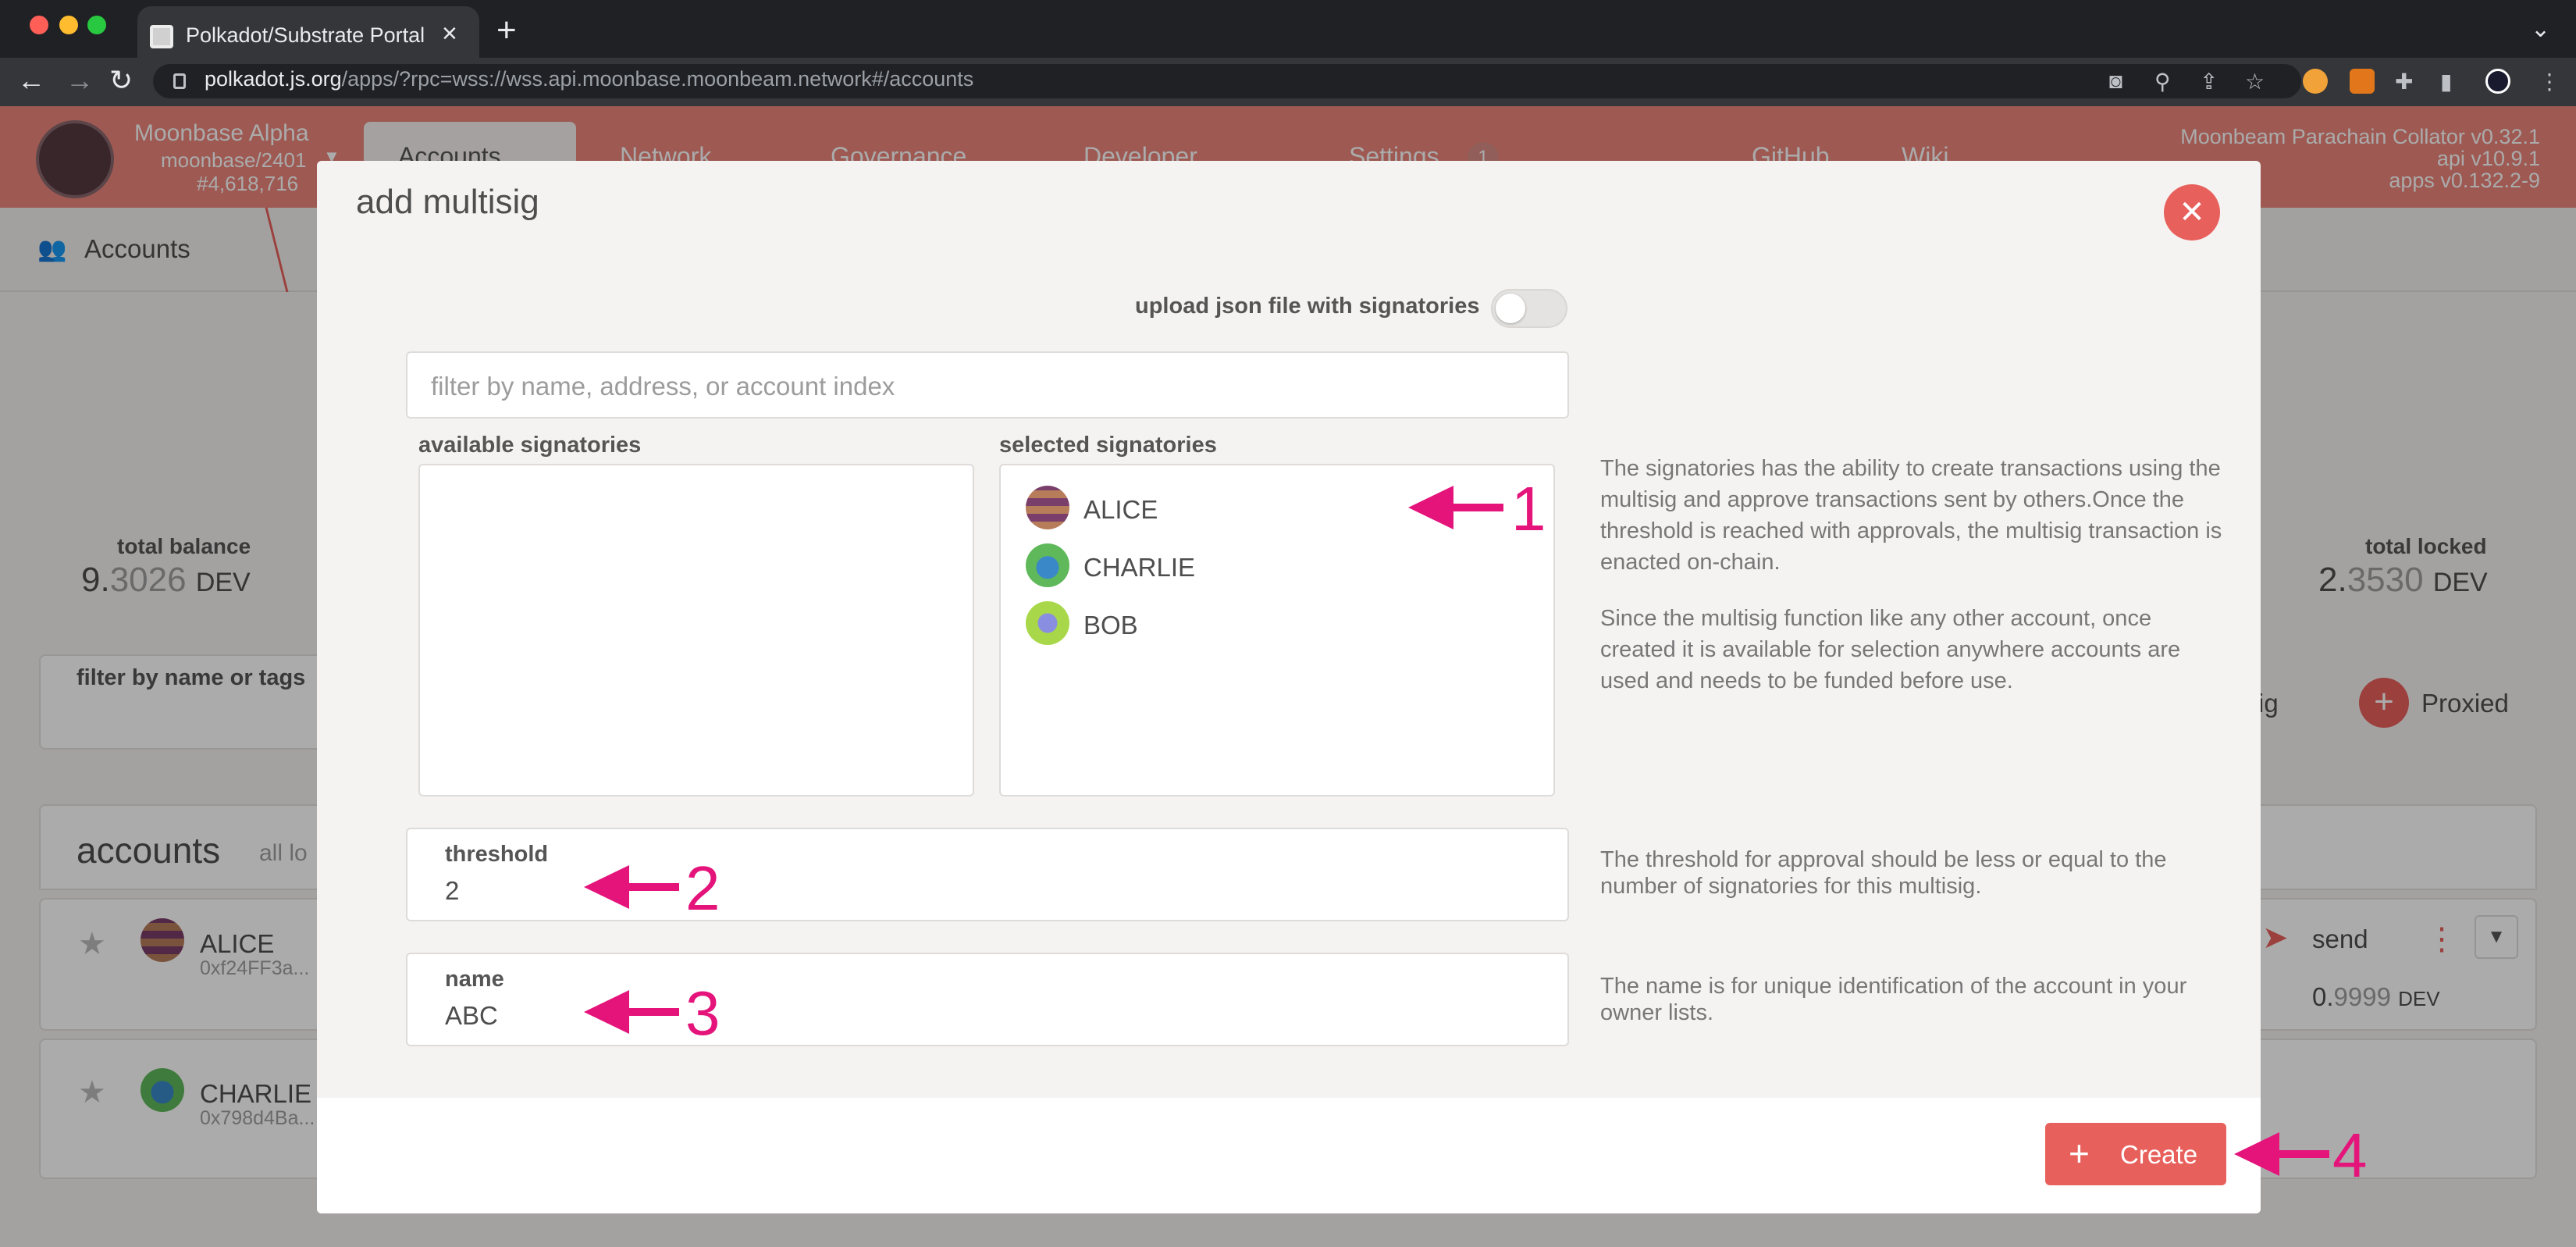 Image resolution: width=2576 pixels, height=1247 pixels. I want to click on selected-signatory: BOB, so click(1110, 625).